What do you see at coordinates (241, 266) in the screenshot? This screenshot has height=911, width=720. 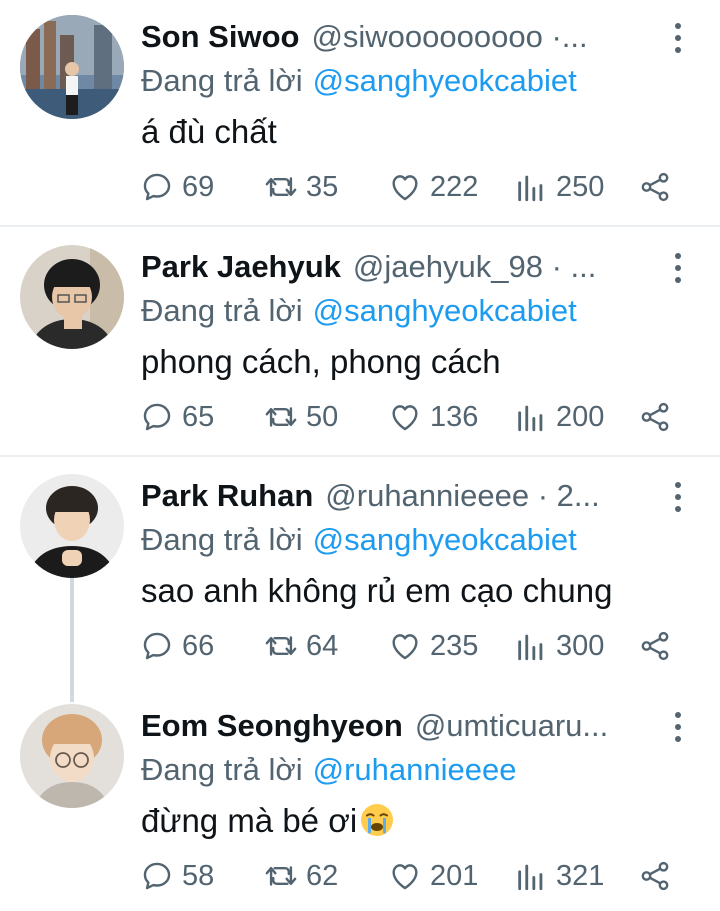 I see `display-name: Park Jaehyuk` at bounding box center [241, 266].